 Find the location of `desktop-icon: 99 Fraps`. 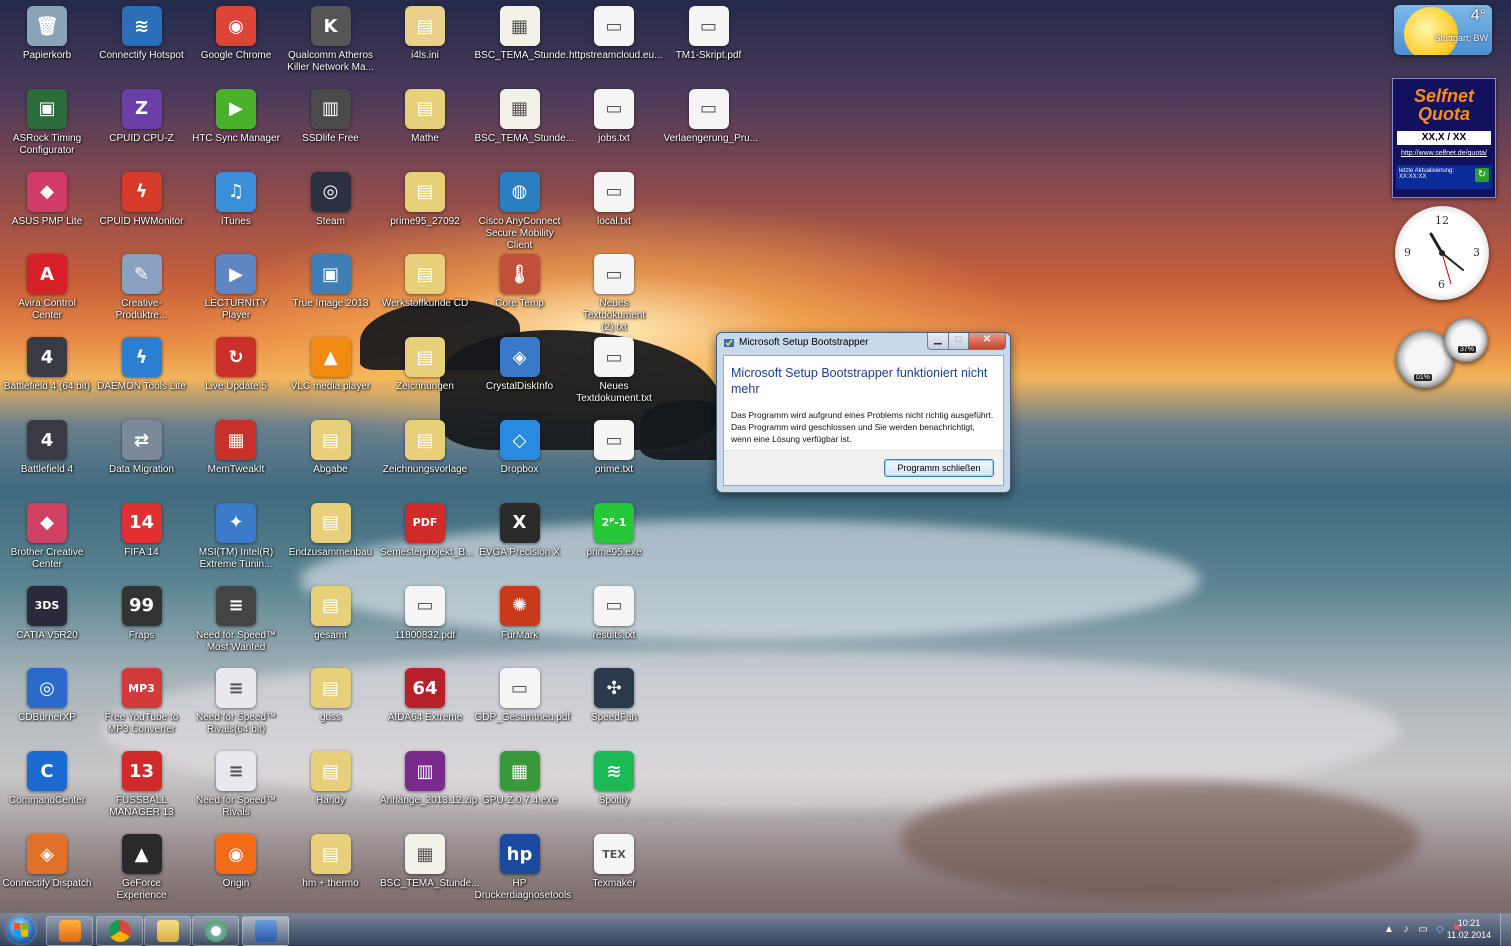

desktop-icon: 99 Fraps is located at coordinates (142, 624).